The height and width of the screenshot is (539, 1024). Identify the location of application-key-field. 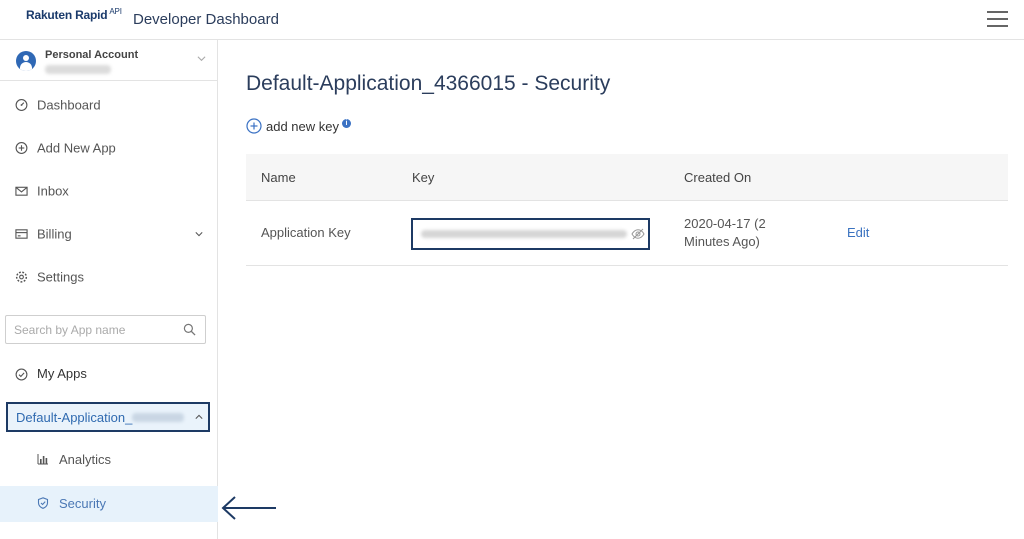
(530, 234).